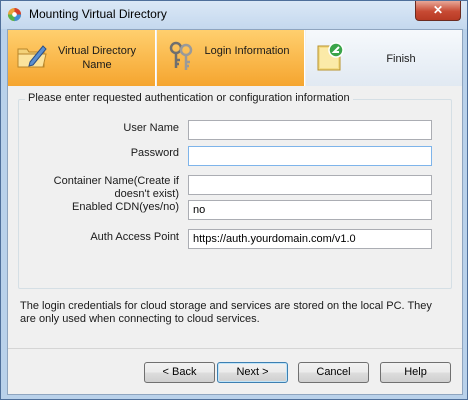  What do you see at coordinates (333, 372) in the screenshot?
I see `cancel-button: Cancel` at bounding box center [333, 372].